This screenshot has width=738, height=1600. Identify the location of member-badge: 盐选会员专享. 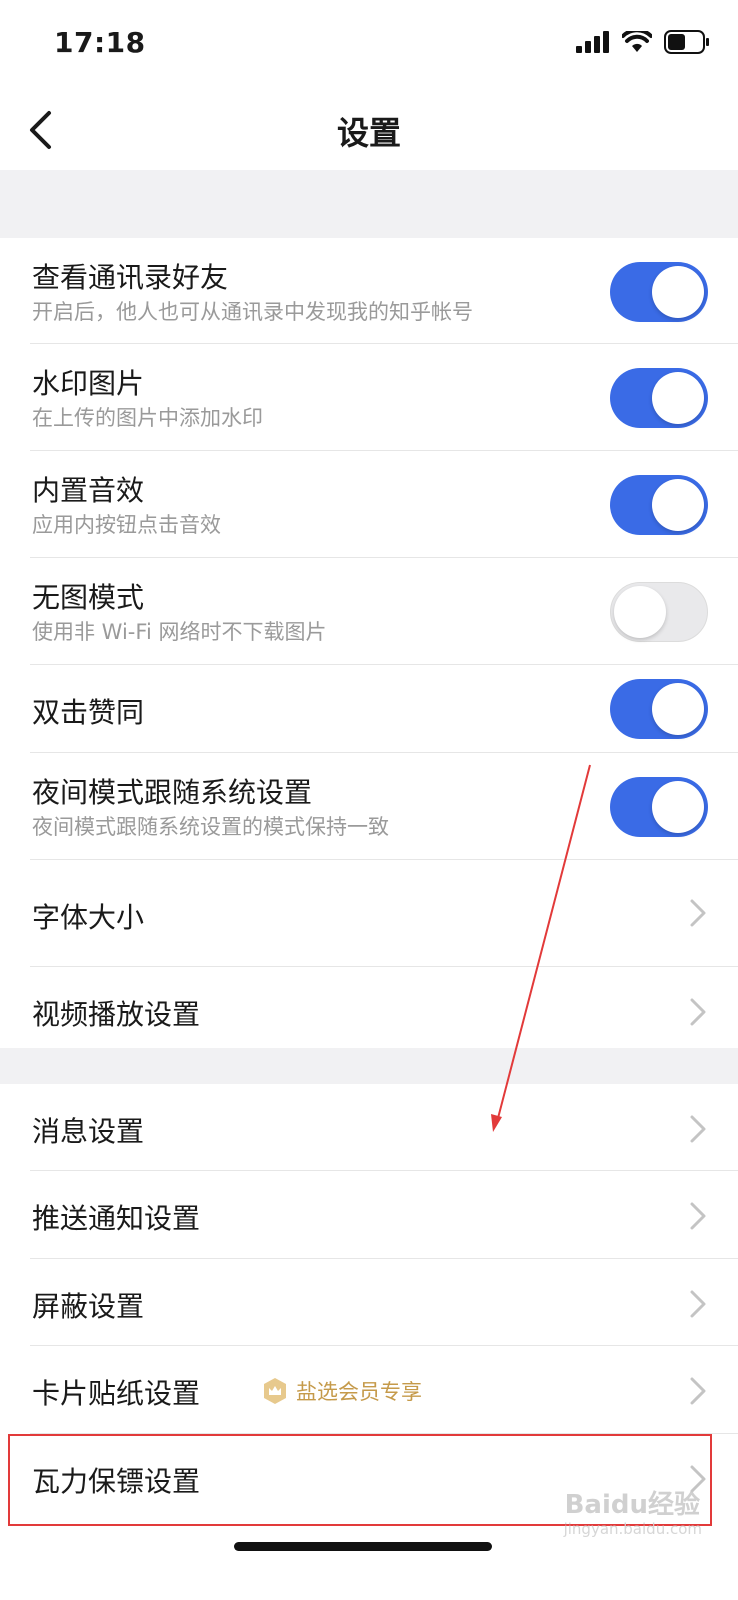
(342, 1391).